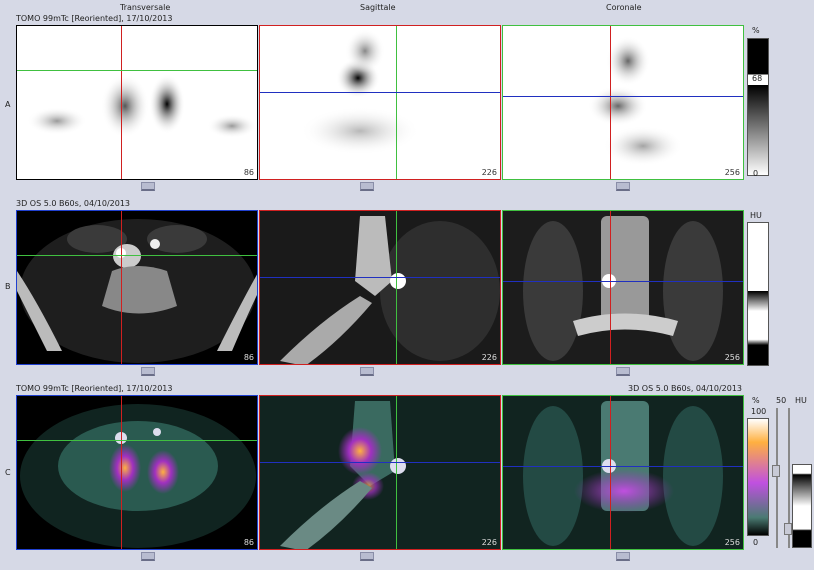 This screenshot has width=814, height=570. Describe the element at coordinates (788, 529) in the screenshot. I see `window-slider-knob` at that location.